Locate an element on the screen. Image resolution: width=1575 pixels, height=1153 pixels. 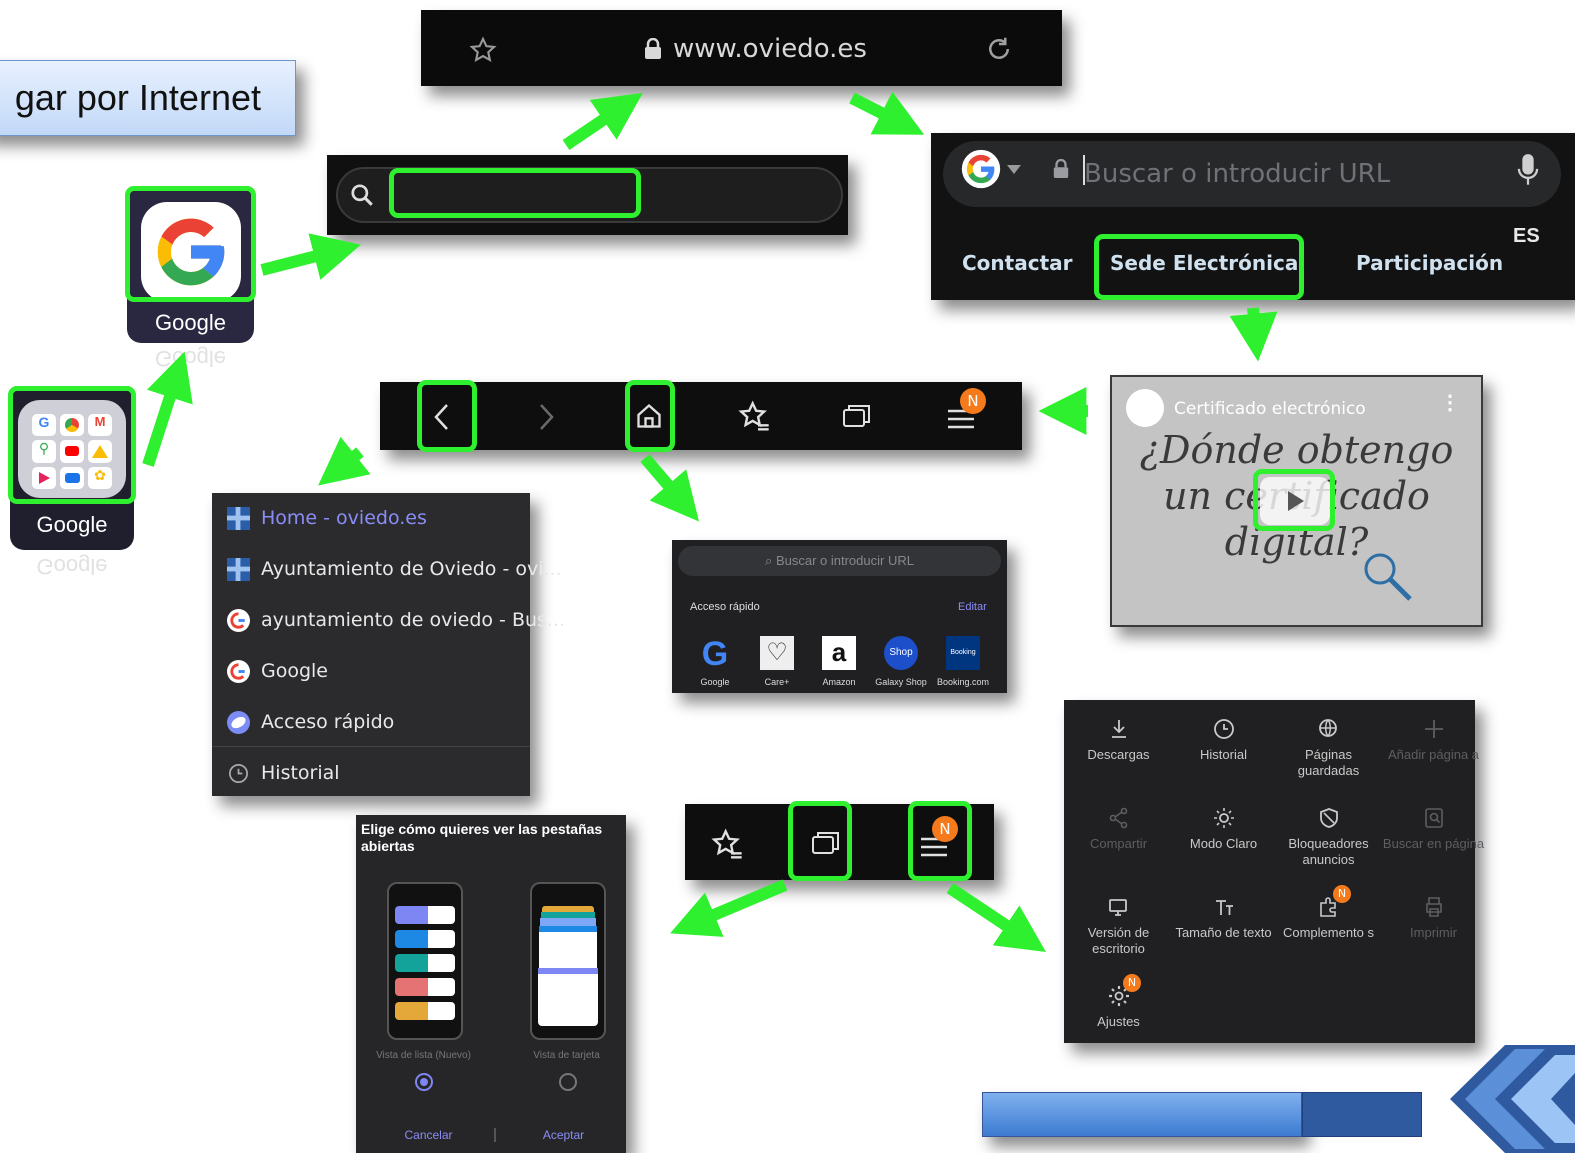
print-icon is located at coordinates (1433, 907).